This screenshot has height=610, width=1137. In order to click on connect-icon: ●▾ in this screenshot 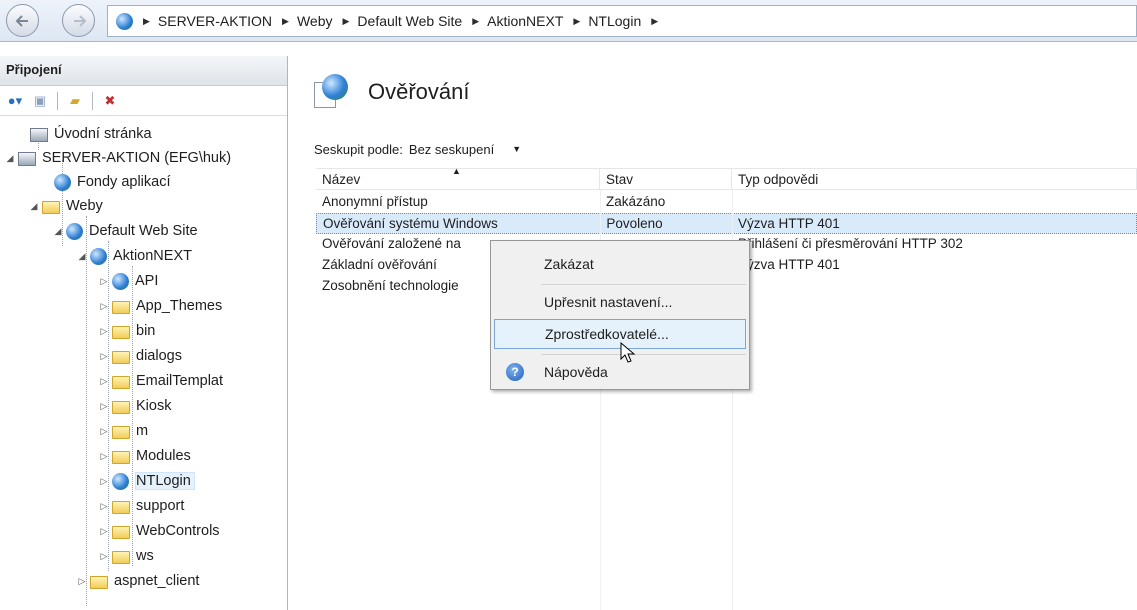, I will do `click(15, 101)`.